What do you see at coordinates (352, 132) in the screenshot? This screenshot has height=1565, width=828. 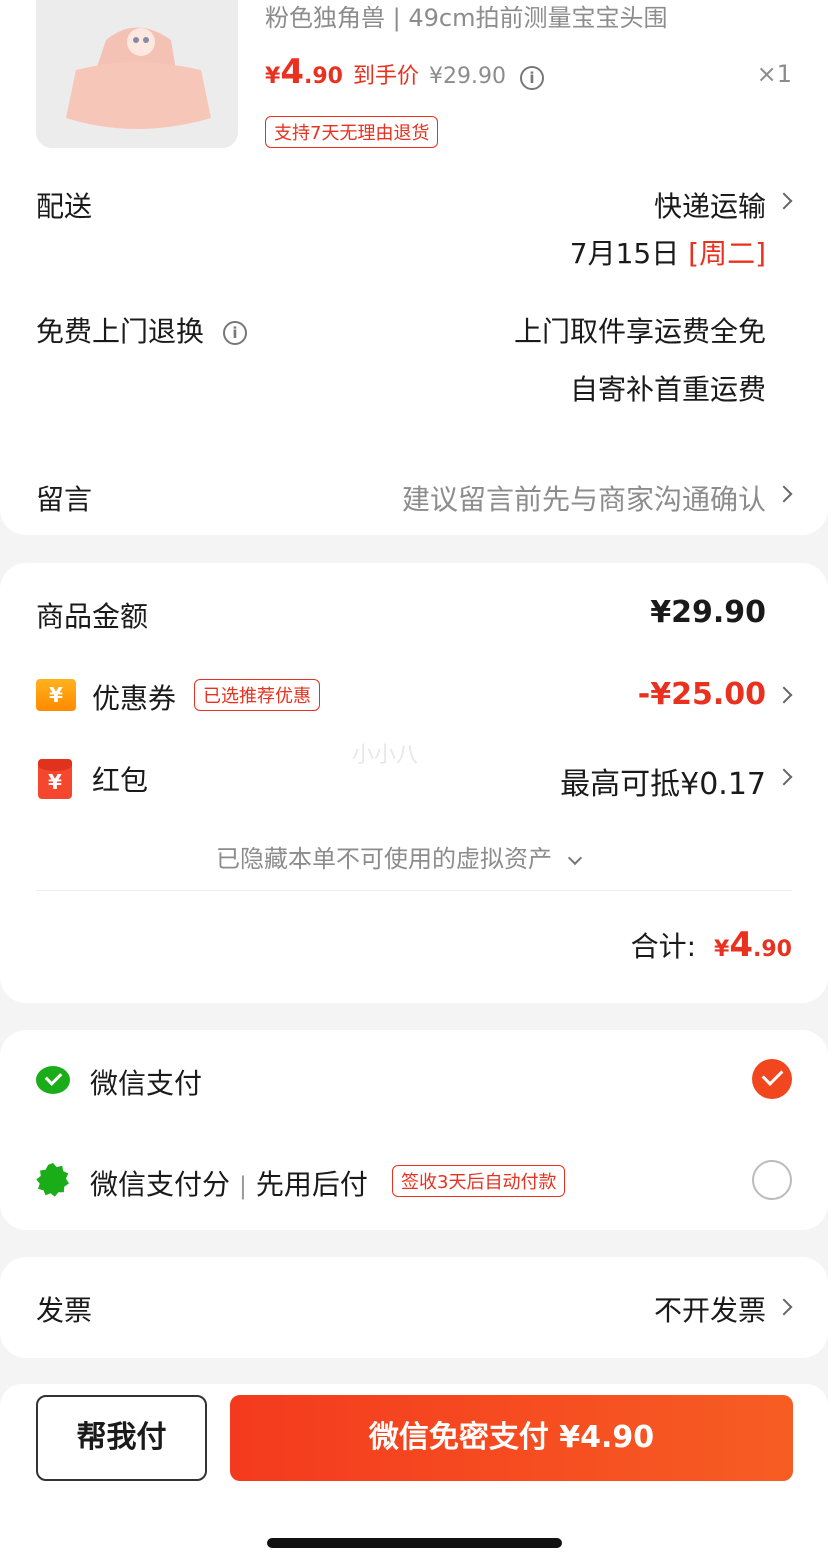 I see `return-policy-tag: 支持7天无理由退货` at bounding box center [352, 132].